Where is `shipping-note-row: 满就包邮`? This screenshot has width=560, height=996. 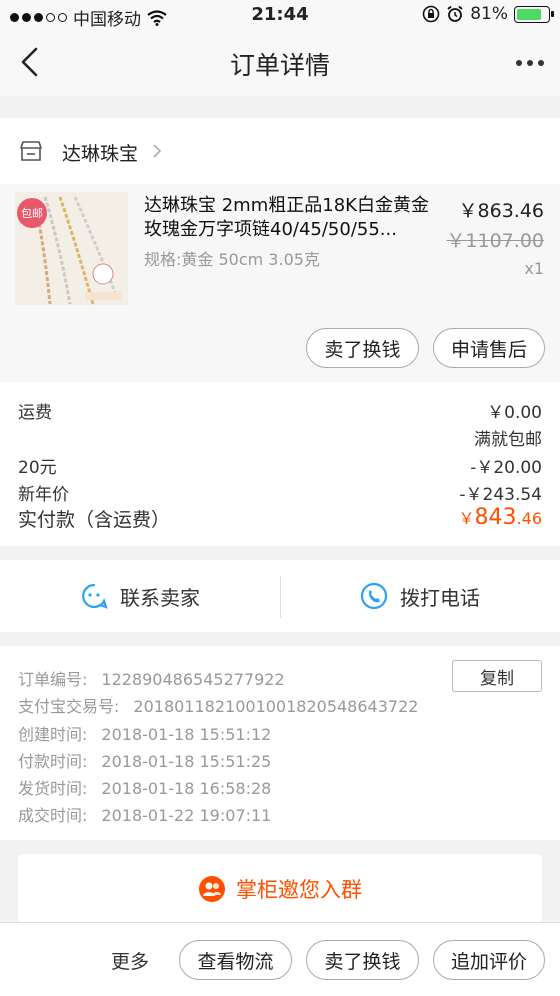 shipping-note-row: 满就包邮 is located at coordinates (280, 438).